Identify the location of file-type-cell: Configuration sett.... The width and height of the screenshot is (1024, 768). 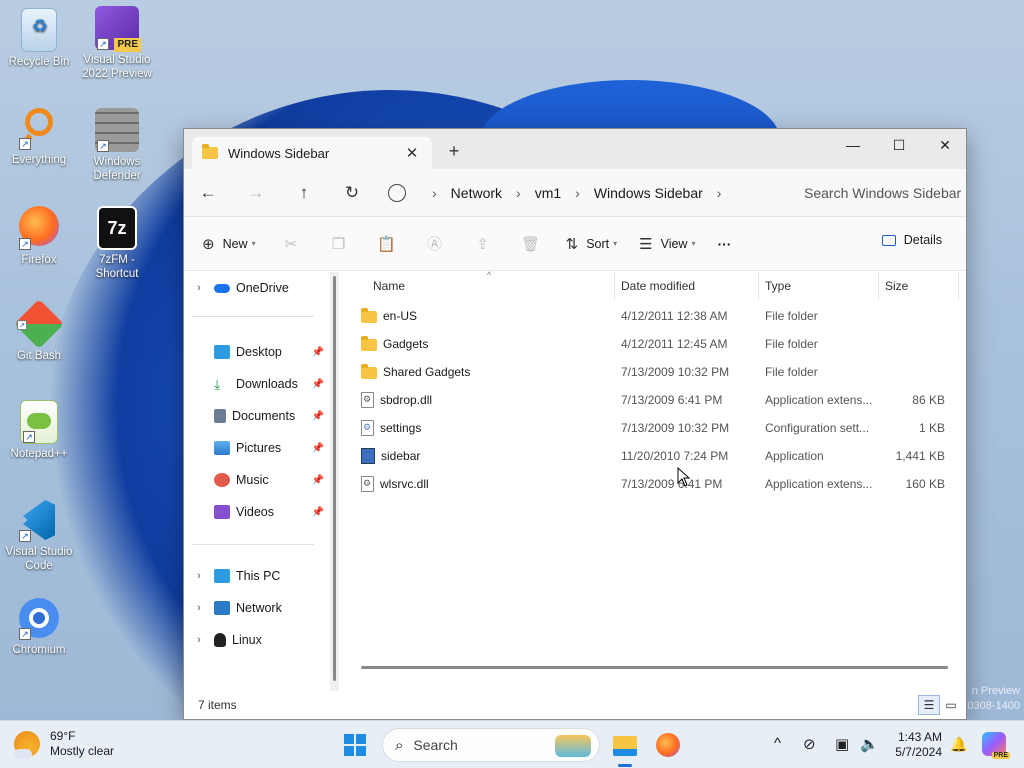
(817, 428).